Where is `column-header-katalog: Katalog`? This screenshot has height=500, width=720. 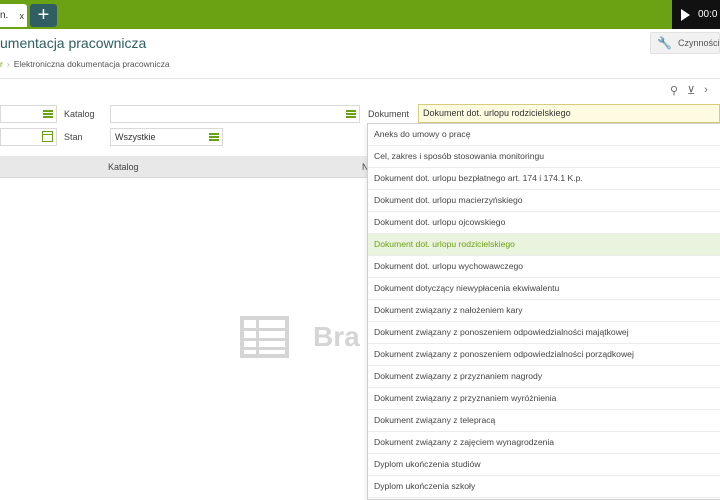 column-header-katalog: Katalog is located at coordinates (123, 167).